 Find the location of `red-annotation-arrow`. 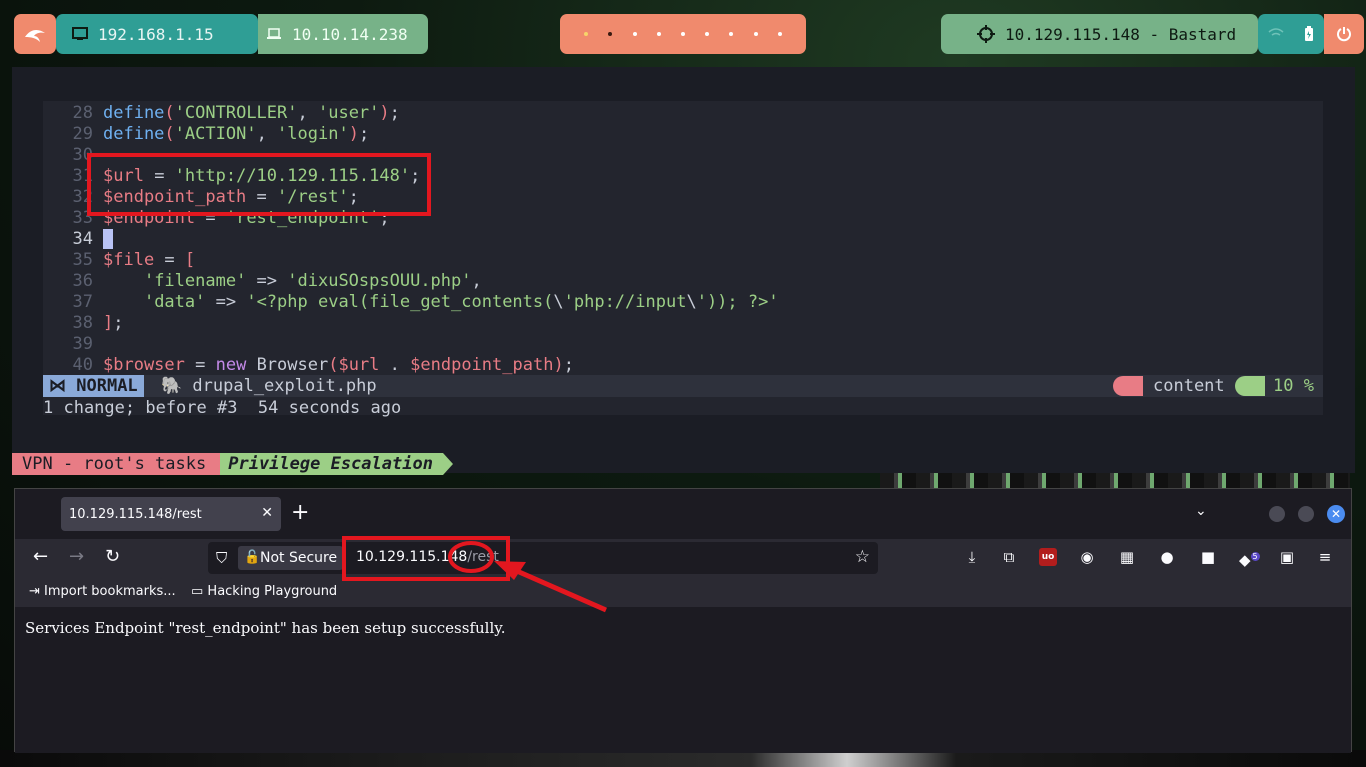

red-annotation-arrow is located at coordinates (528, 577).